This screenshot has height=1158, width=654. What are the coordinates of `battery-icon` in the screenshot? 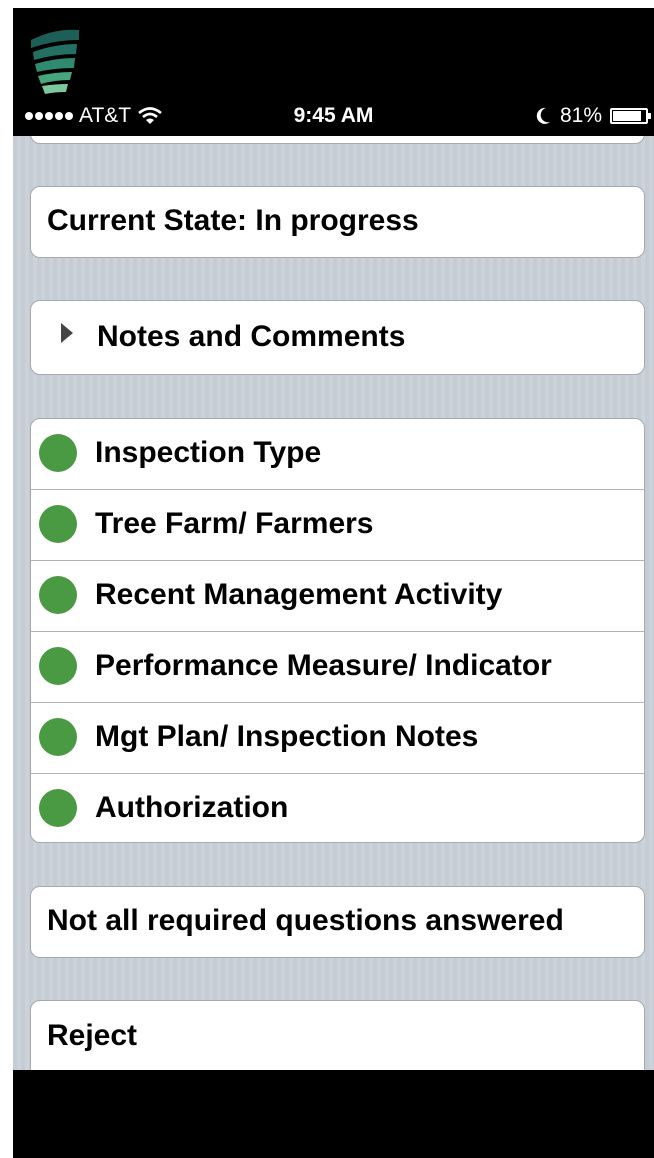 It's located at (630, 116).